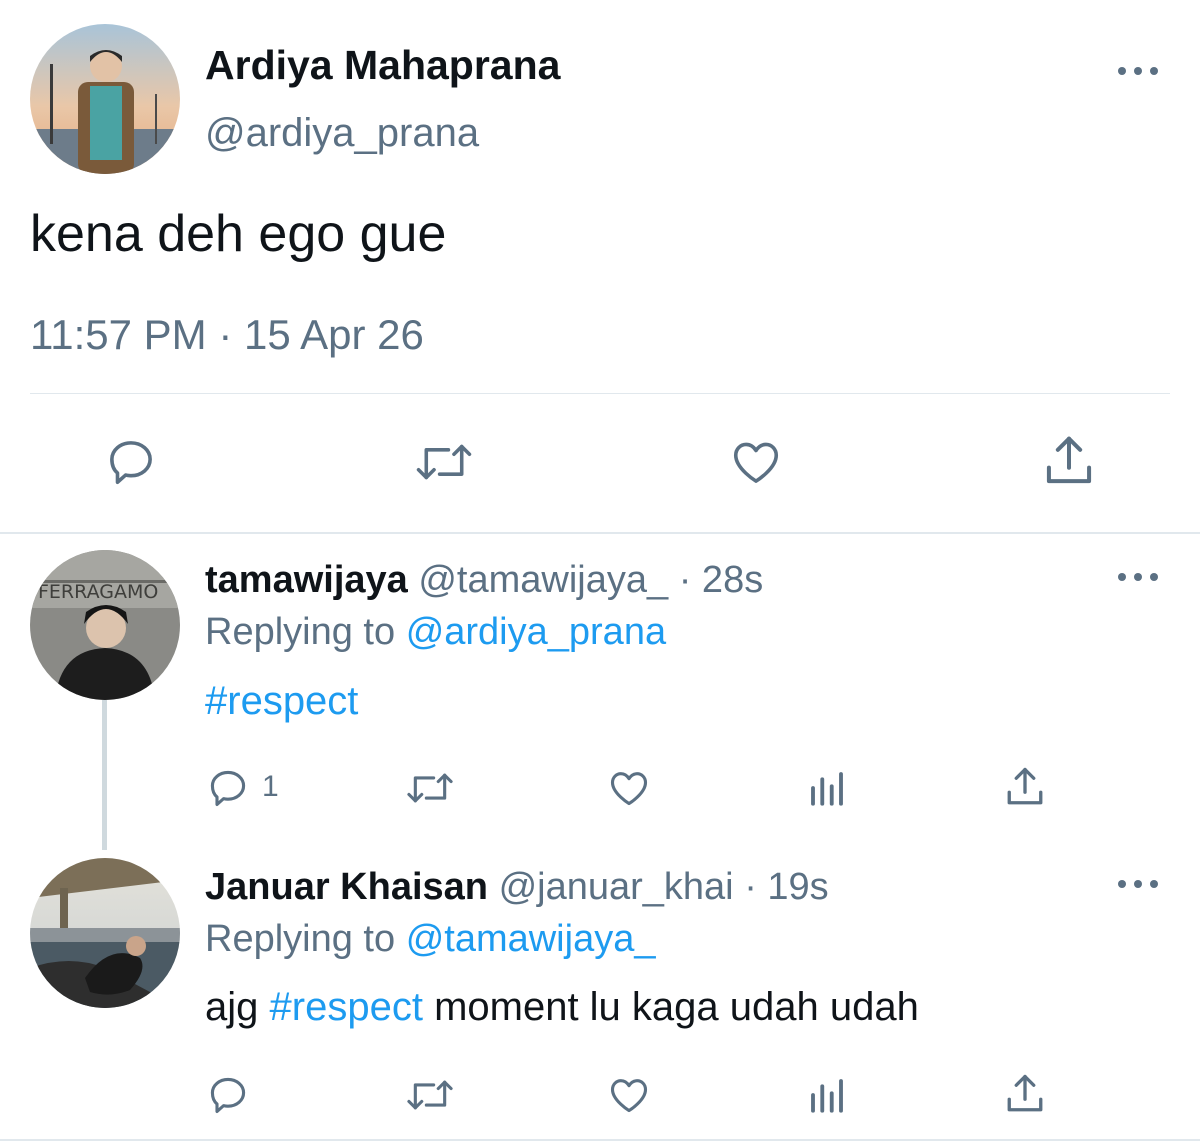 The width and height of the screenshot is (1200, 1142). What do you see at coordinates (616, 887) in the screenshot?
I see `reply2-handle: @januar_khai` at bounding box center [616, 887].